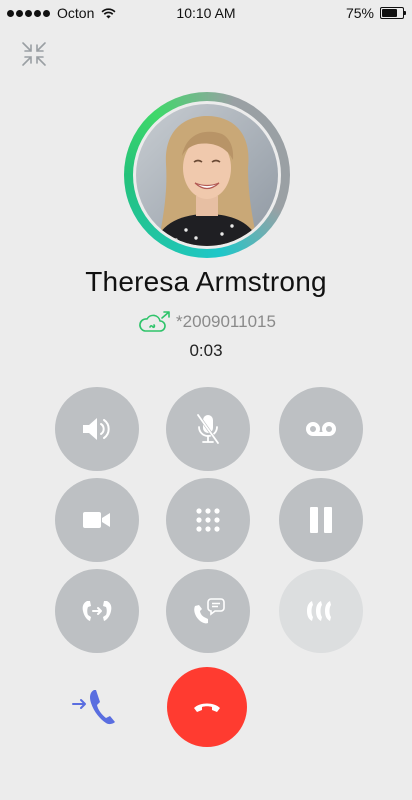  What do you see at coordinates (206, 350) in the screenshot?
I see `call-duration: 0:03` at bounding box center [206, 350].